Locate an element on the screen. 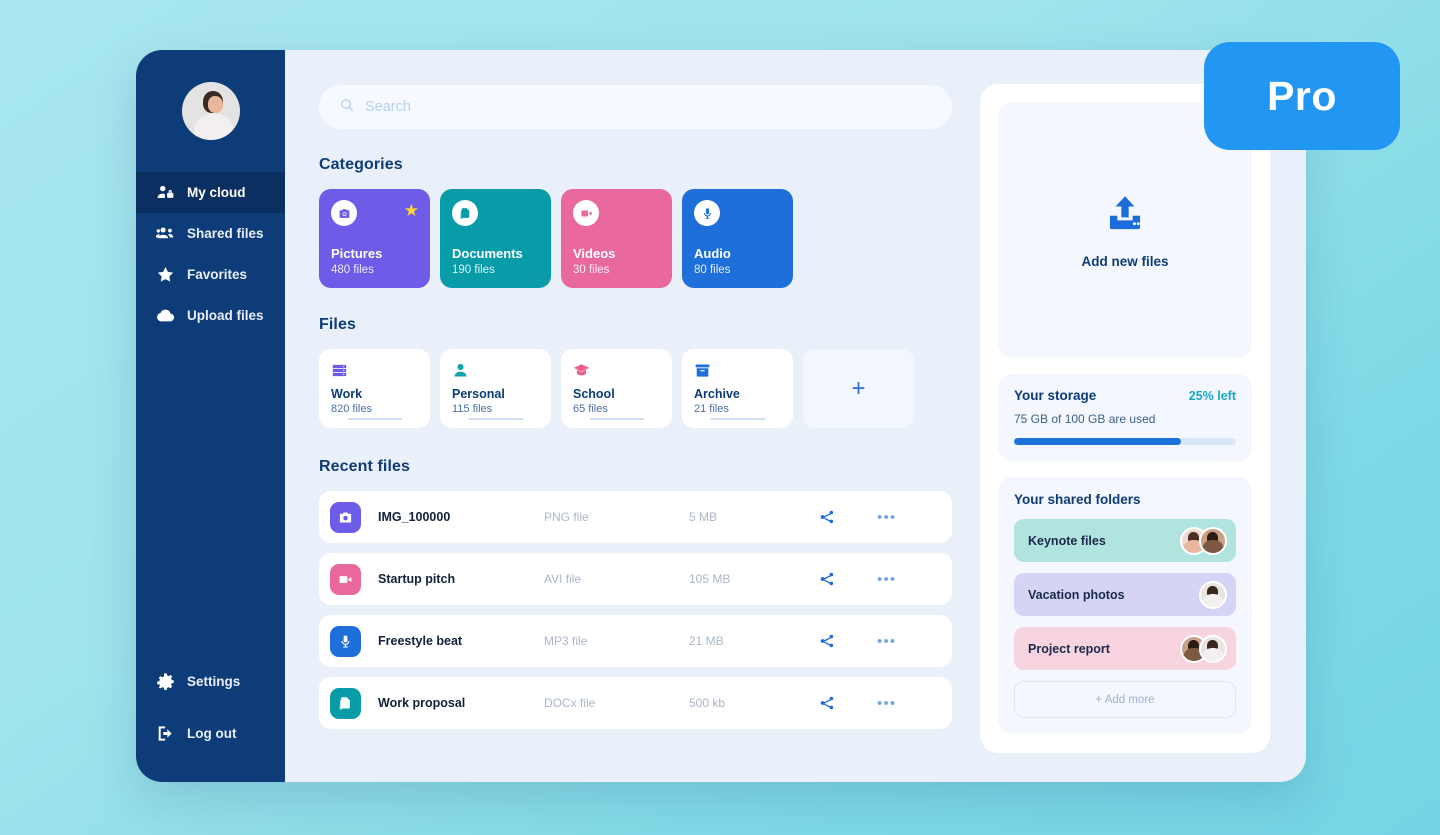 The height and width of the screenshot is (835, 1440). sidebar-item-label: Log out is located at coordinates (212, 733).